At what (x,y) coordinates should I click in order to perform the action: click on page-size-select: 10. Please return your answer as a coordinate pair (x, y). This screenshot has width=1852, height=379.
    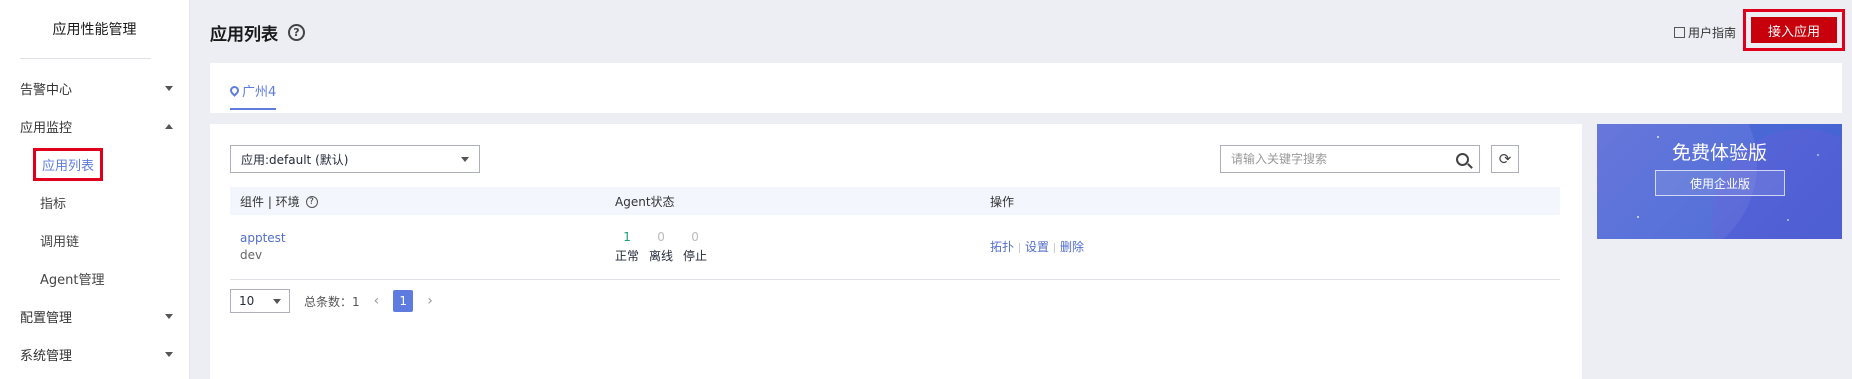
    Looking at the image, I should click on (260, 301).